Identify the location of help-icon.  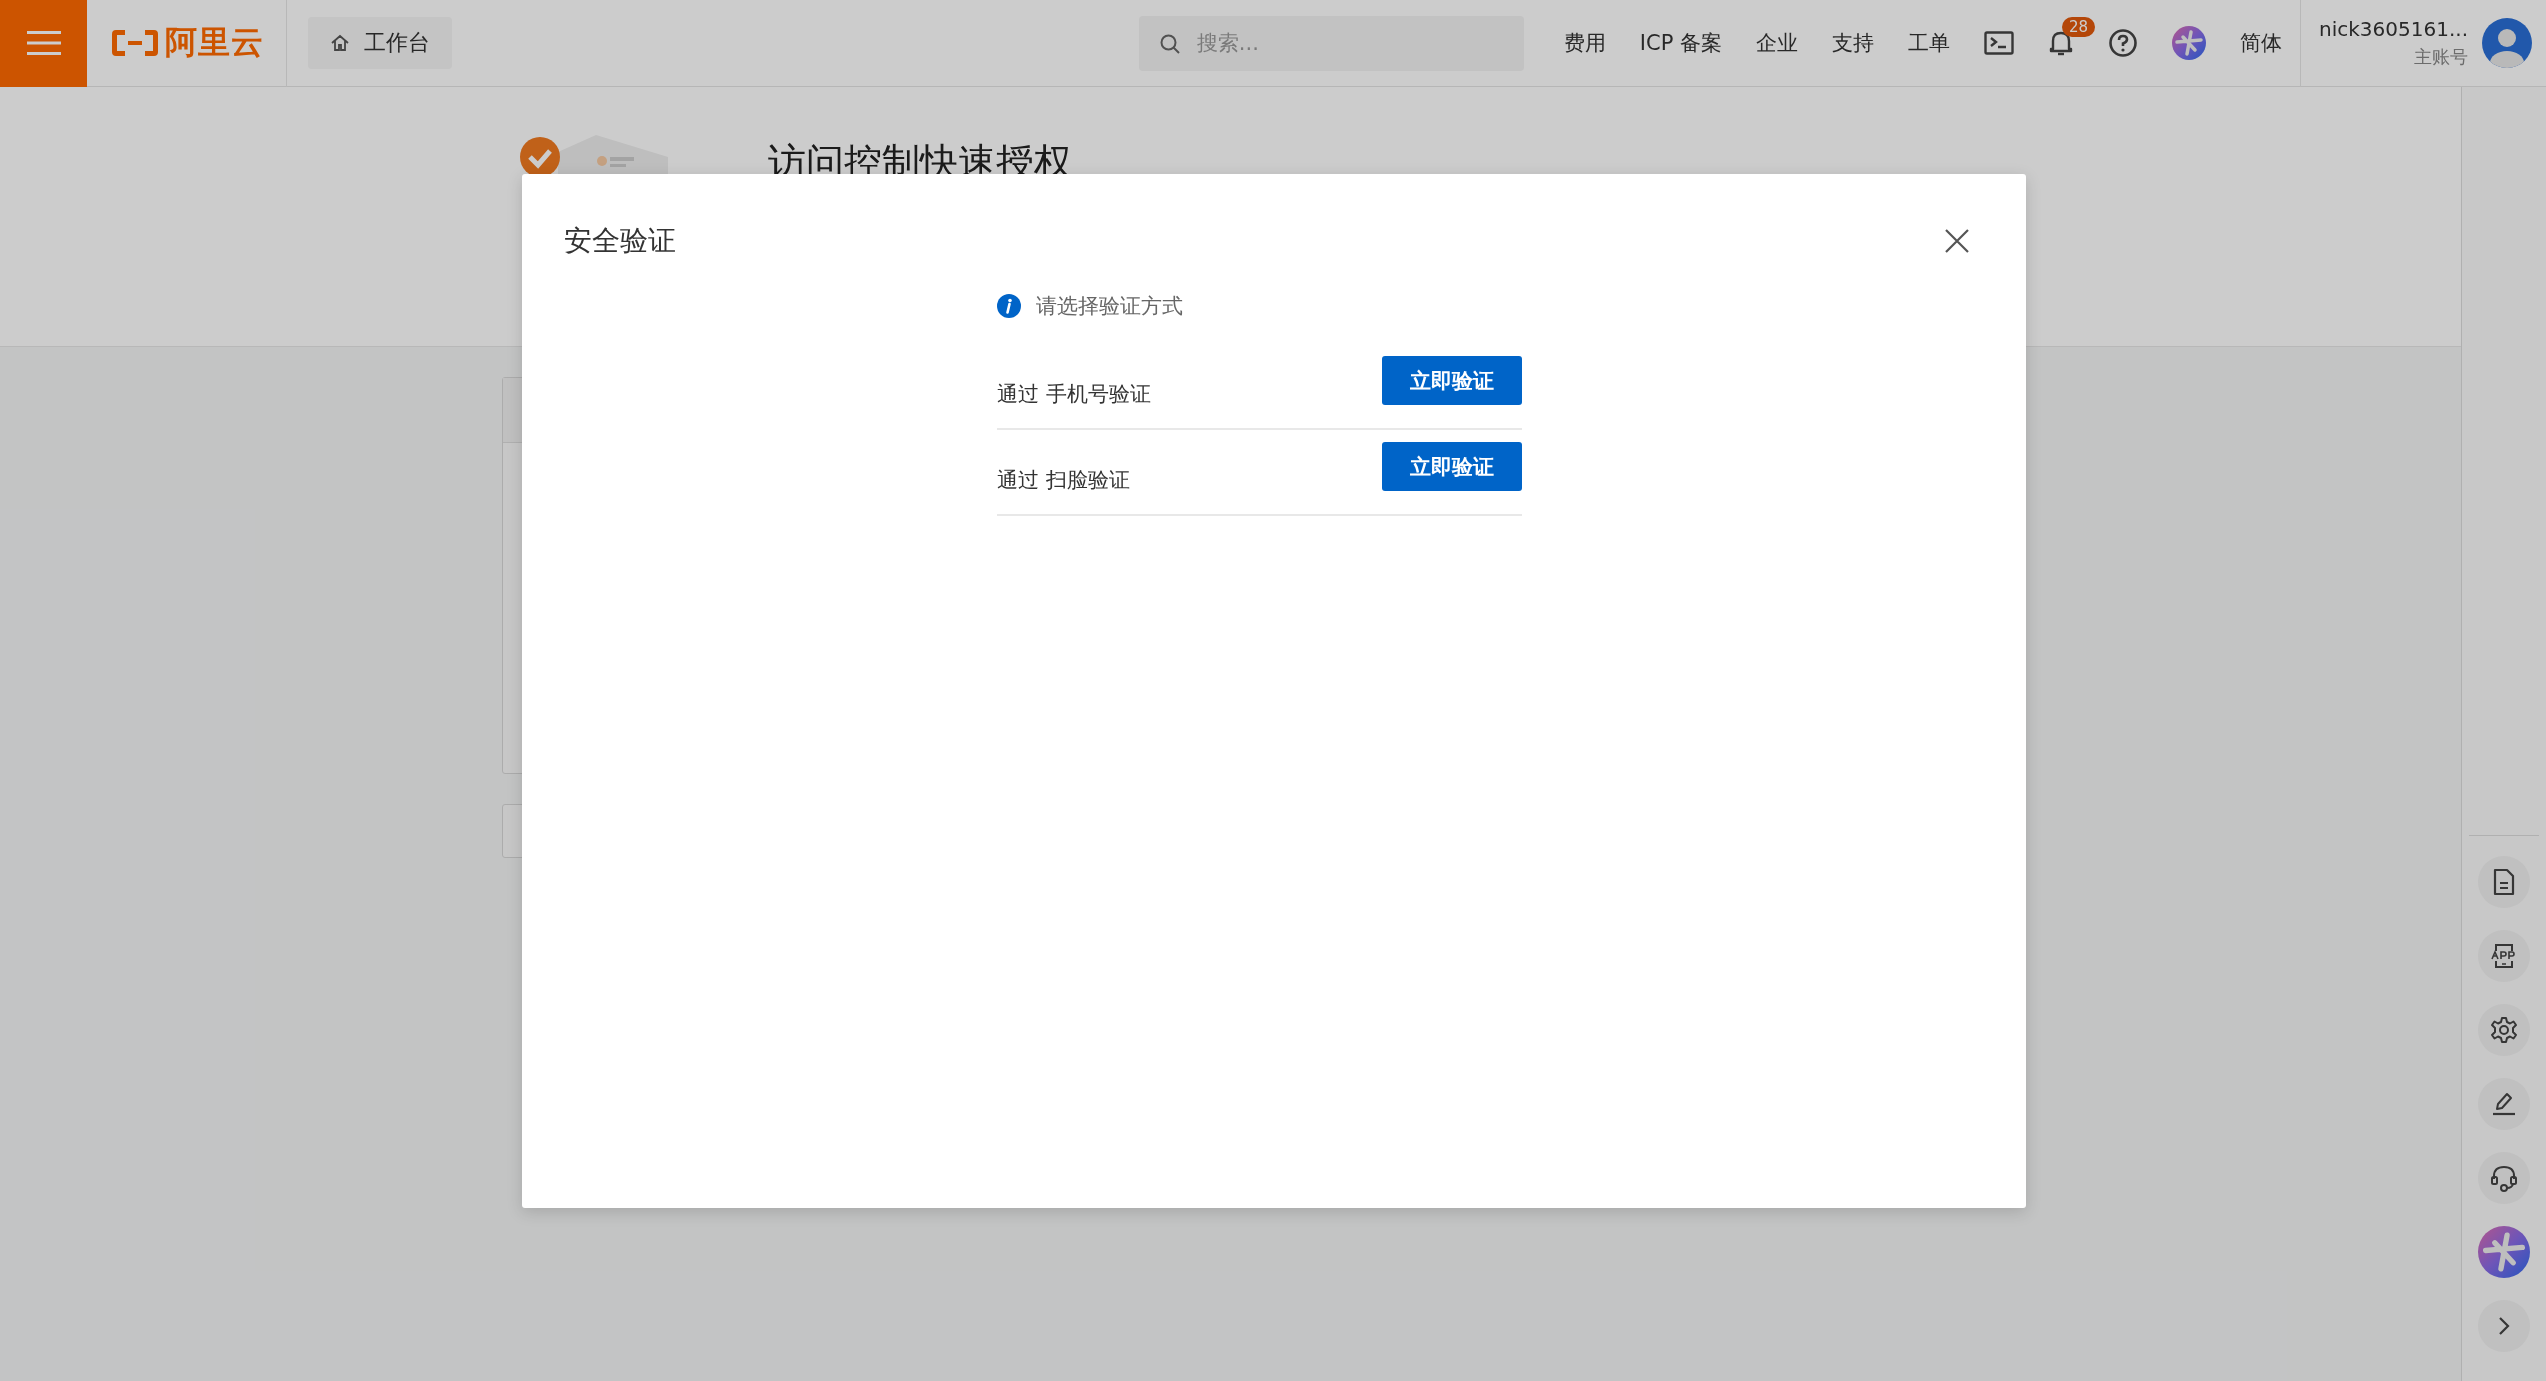
(2123, 43).